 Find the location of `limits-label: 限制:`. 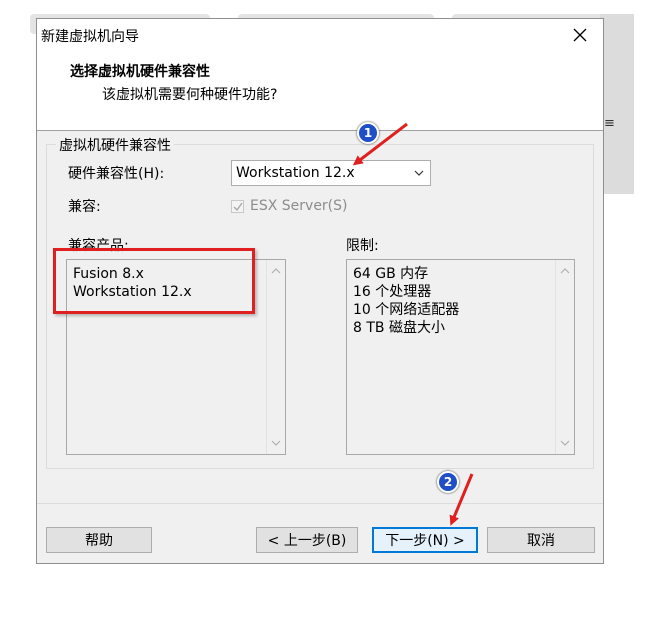

limits-label: 限制: is located at coordinates (362, 246).